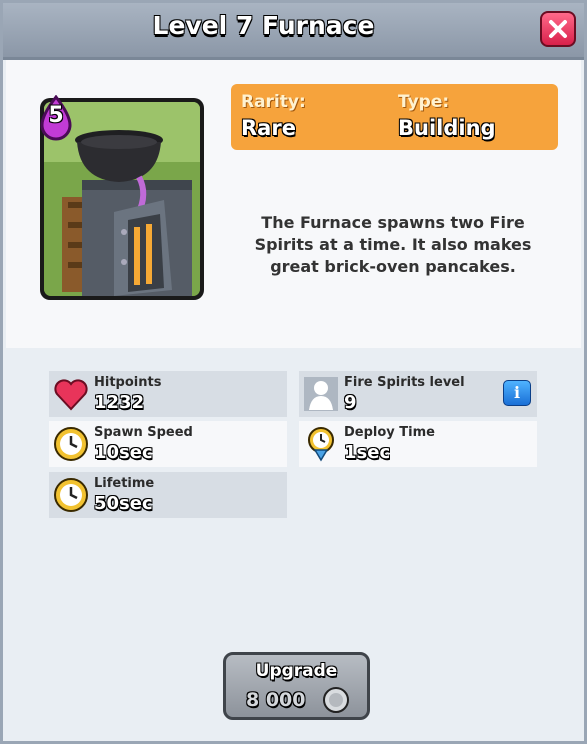  What do you see at coordinates (143, 432) in the screenshot?
I see `stat-label: Spawn Speed` at bounding box center [143, 432].